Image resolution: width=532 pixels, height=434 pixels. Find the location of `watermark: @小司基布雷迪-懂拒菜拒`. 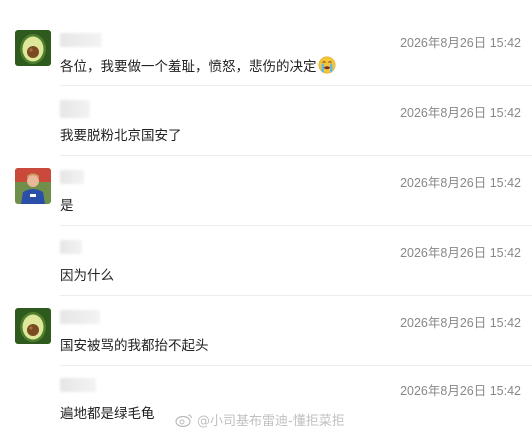

watermark: @小司基布雷迪-懂拒菜拒 is located at coordinates (260, 419).